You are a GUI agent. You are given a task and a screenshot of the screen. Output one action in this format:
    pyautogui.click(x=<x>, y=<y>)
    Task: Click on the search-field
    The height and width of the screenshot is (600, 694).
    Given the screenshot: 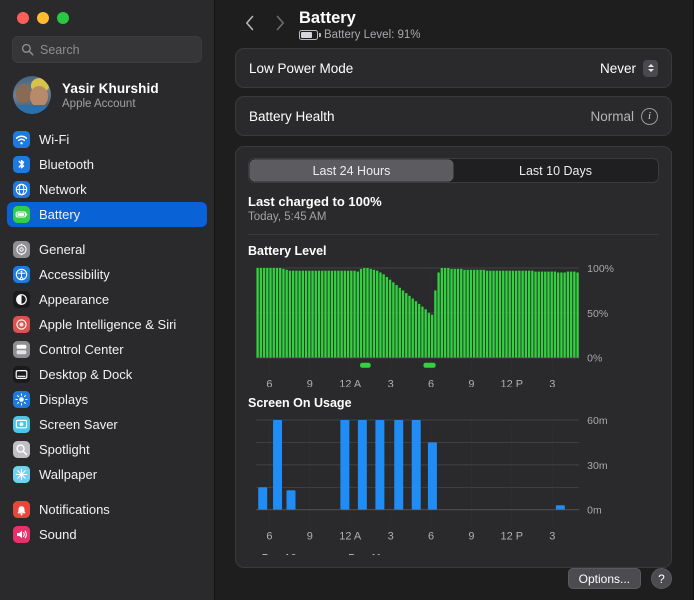 What is the action you would take?
    pyautogui.click(x=107, y=49)
    